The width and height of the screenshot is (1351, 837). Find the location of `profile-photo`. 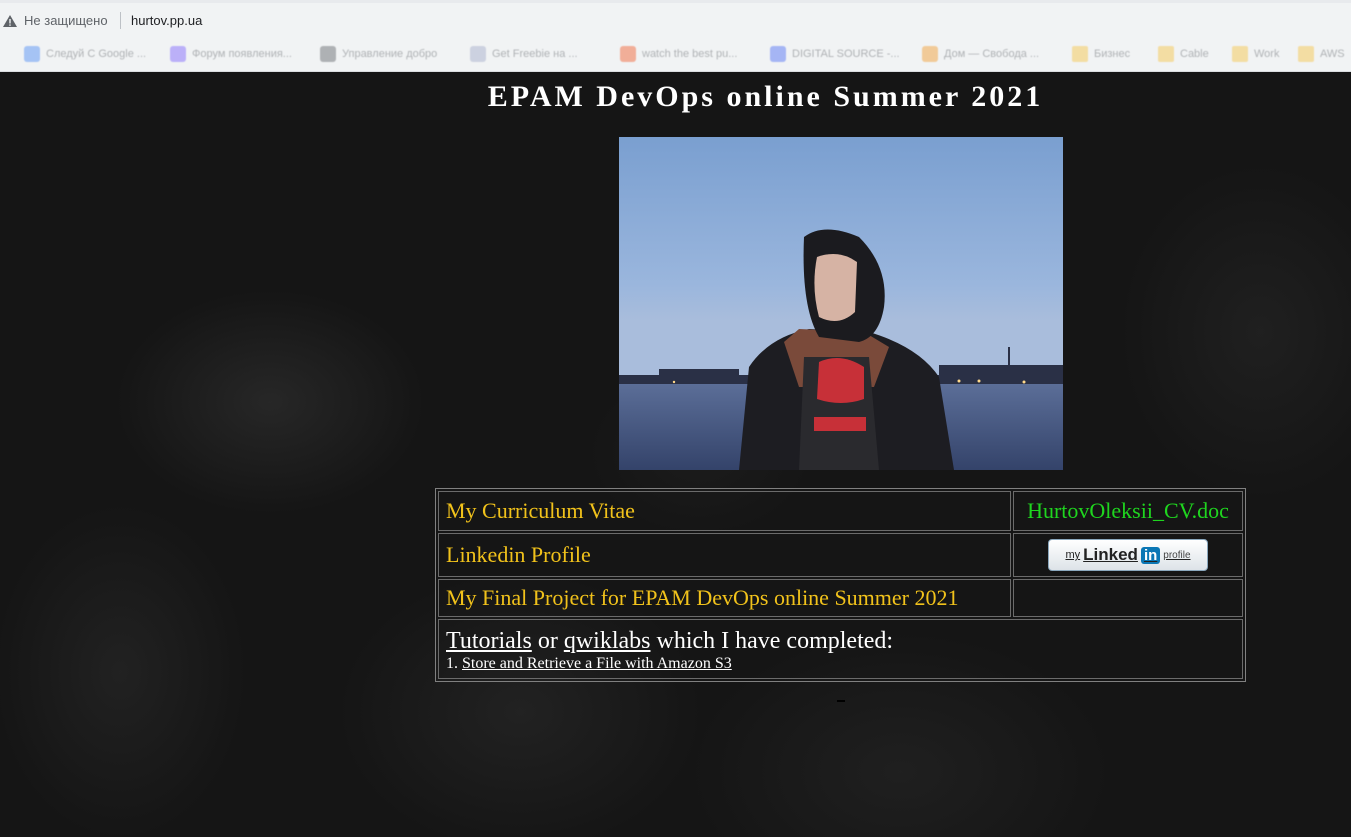

profile-photo is located at coordinates (841, 303).